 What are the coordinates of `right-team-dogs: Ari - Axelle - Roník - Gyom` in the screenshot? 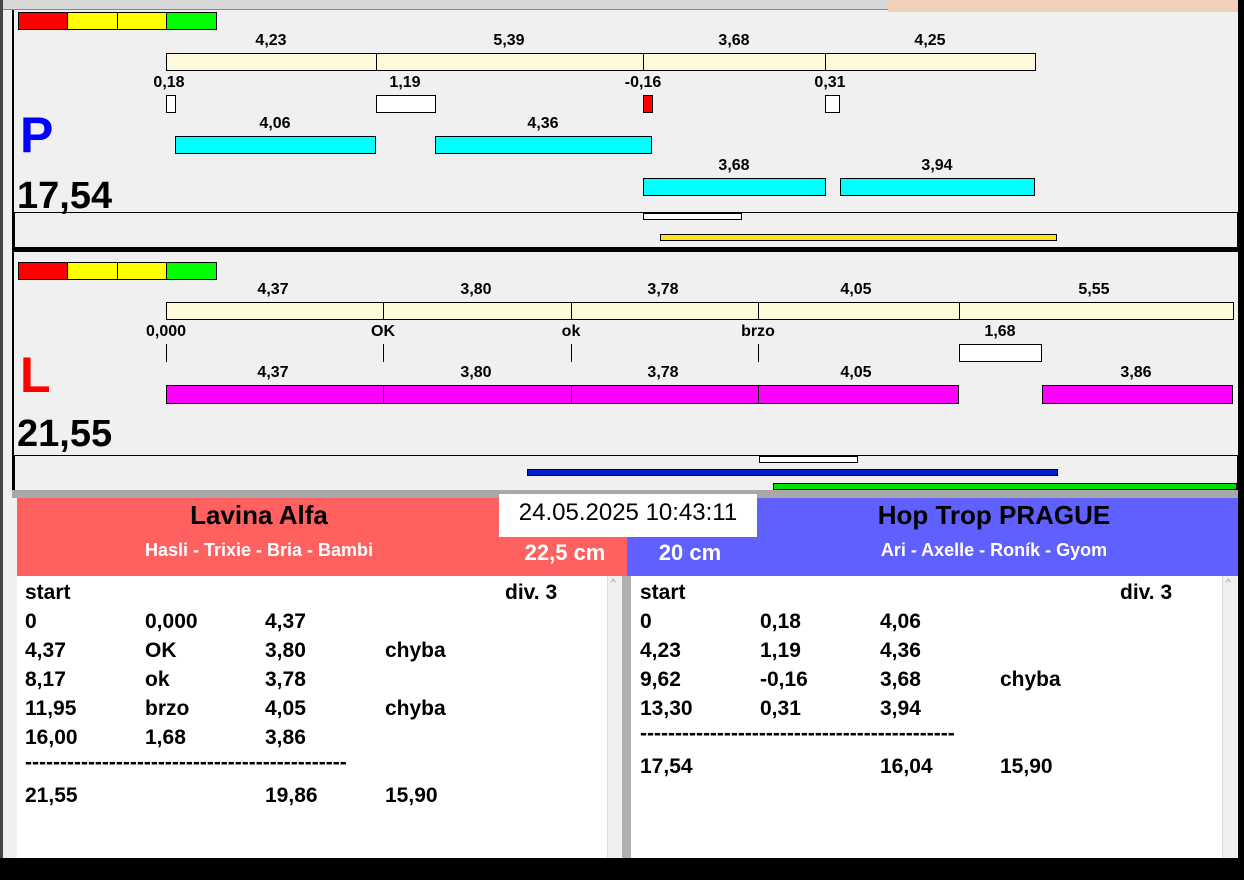 It's located at (994, 550).